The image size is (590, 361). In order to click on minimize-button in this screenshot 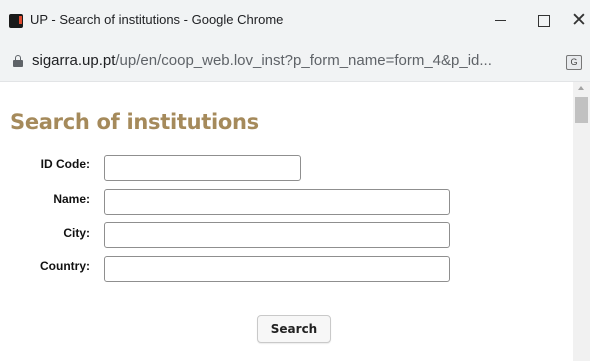, I will do `click(500, 20)`.